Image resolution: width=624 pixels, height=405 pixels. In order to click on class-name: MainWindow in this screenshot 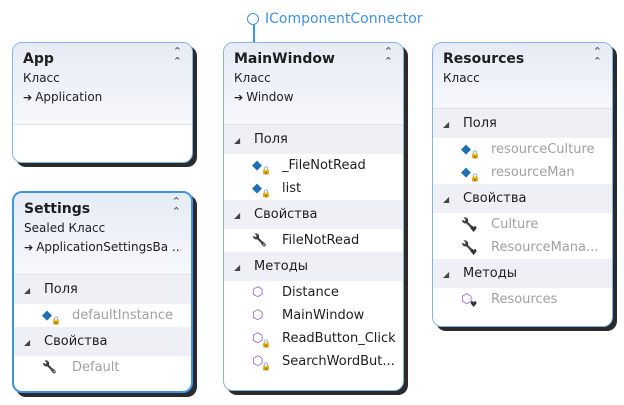, I will do `click(284, 59)`.